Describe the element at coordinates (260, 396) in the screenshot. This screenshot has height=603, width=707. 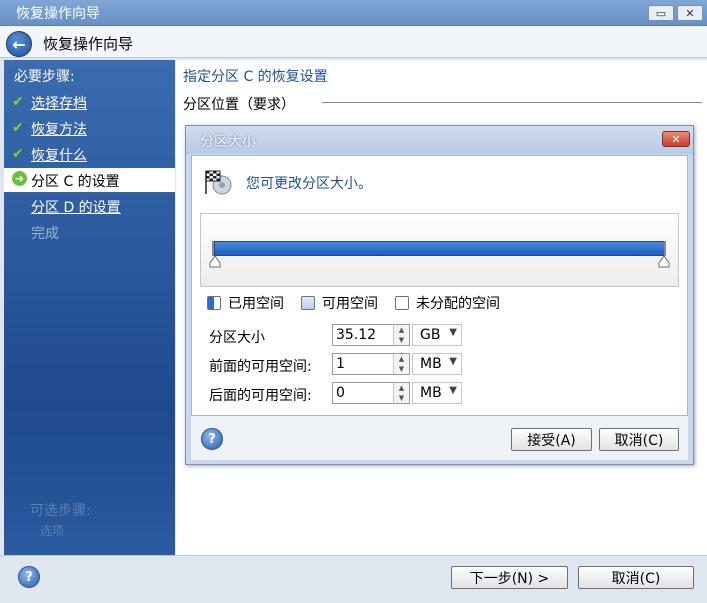
I see `free-space-after-label: 后面的可用空间:` at that location.